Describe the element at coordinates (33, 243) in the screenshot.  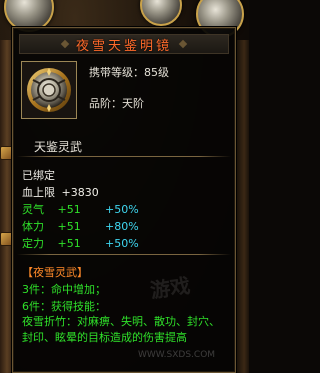
I see `stat-name: 定力` at that location.